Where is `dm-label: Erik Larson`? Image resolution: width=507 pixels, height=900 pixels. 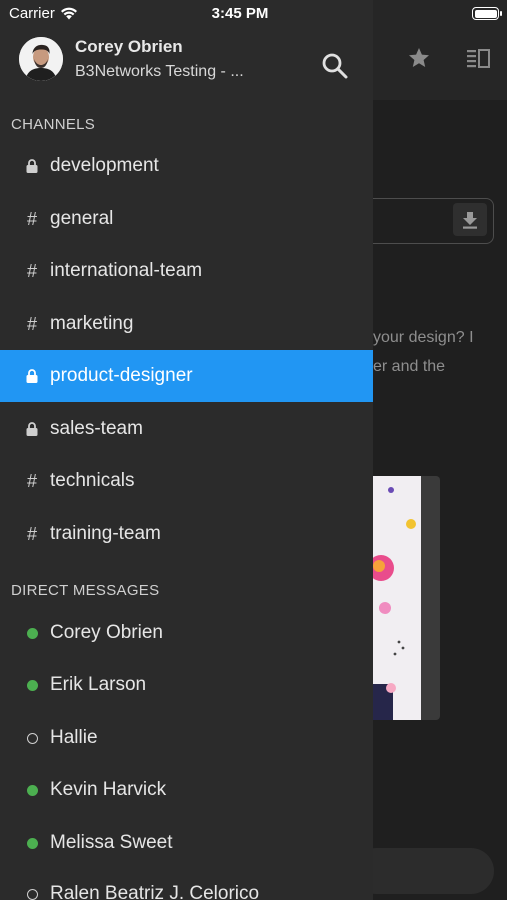 dm-label: Erik Larson is located at coordinates (98, 684).